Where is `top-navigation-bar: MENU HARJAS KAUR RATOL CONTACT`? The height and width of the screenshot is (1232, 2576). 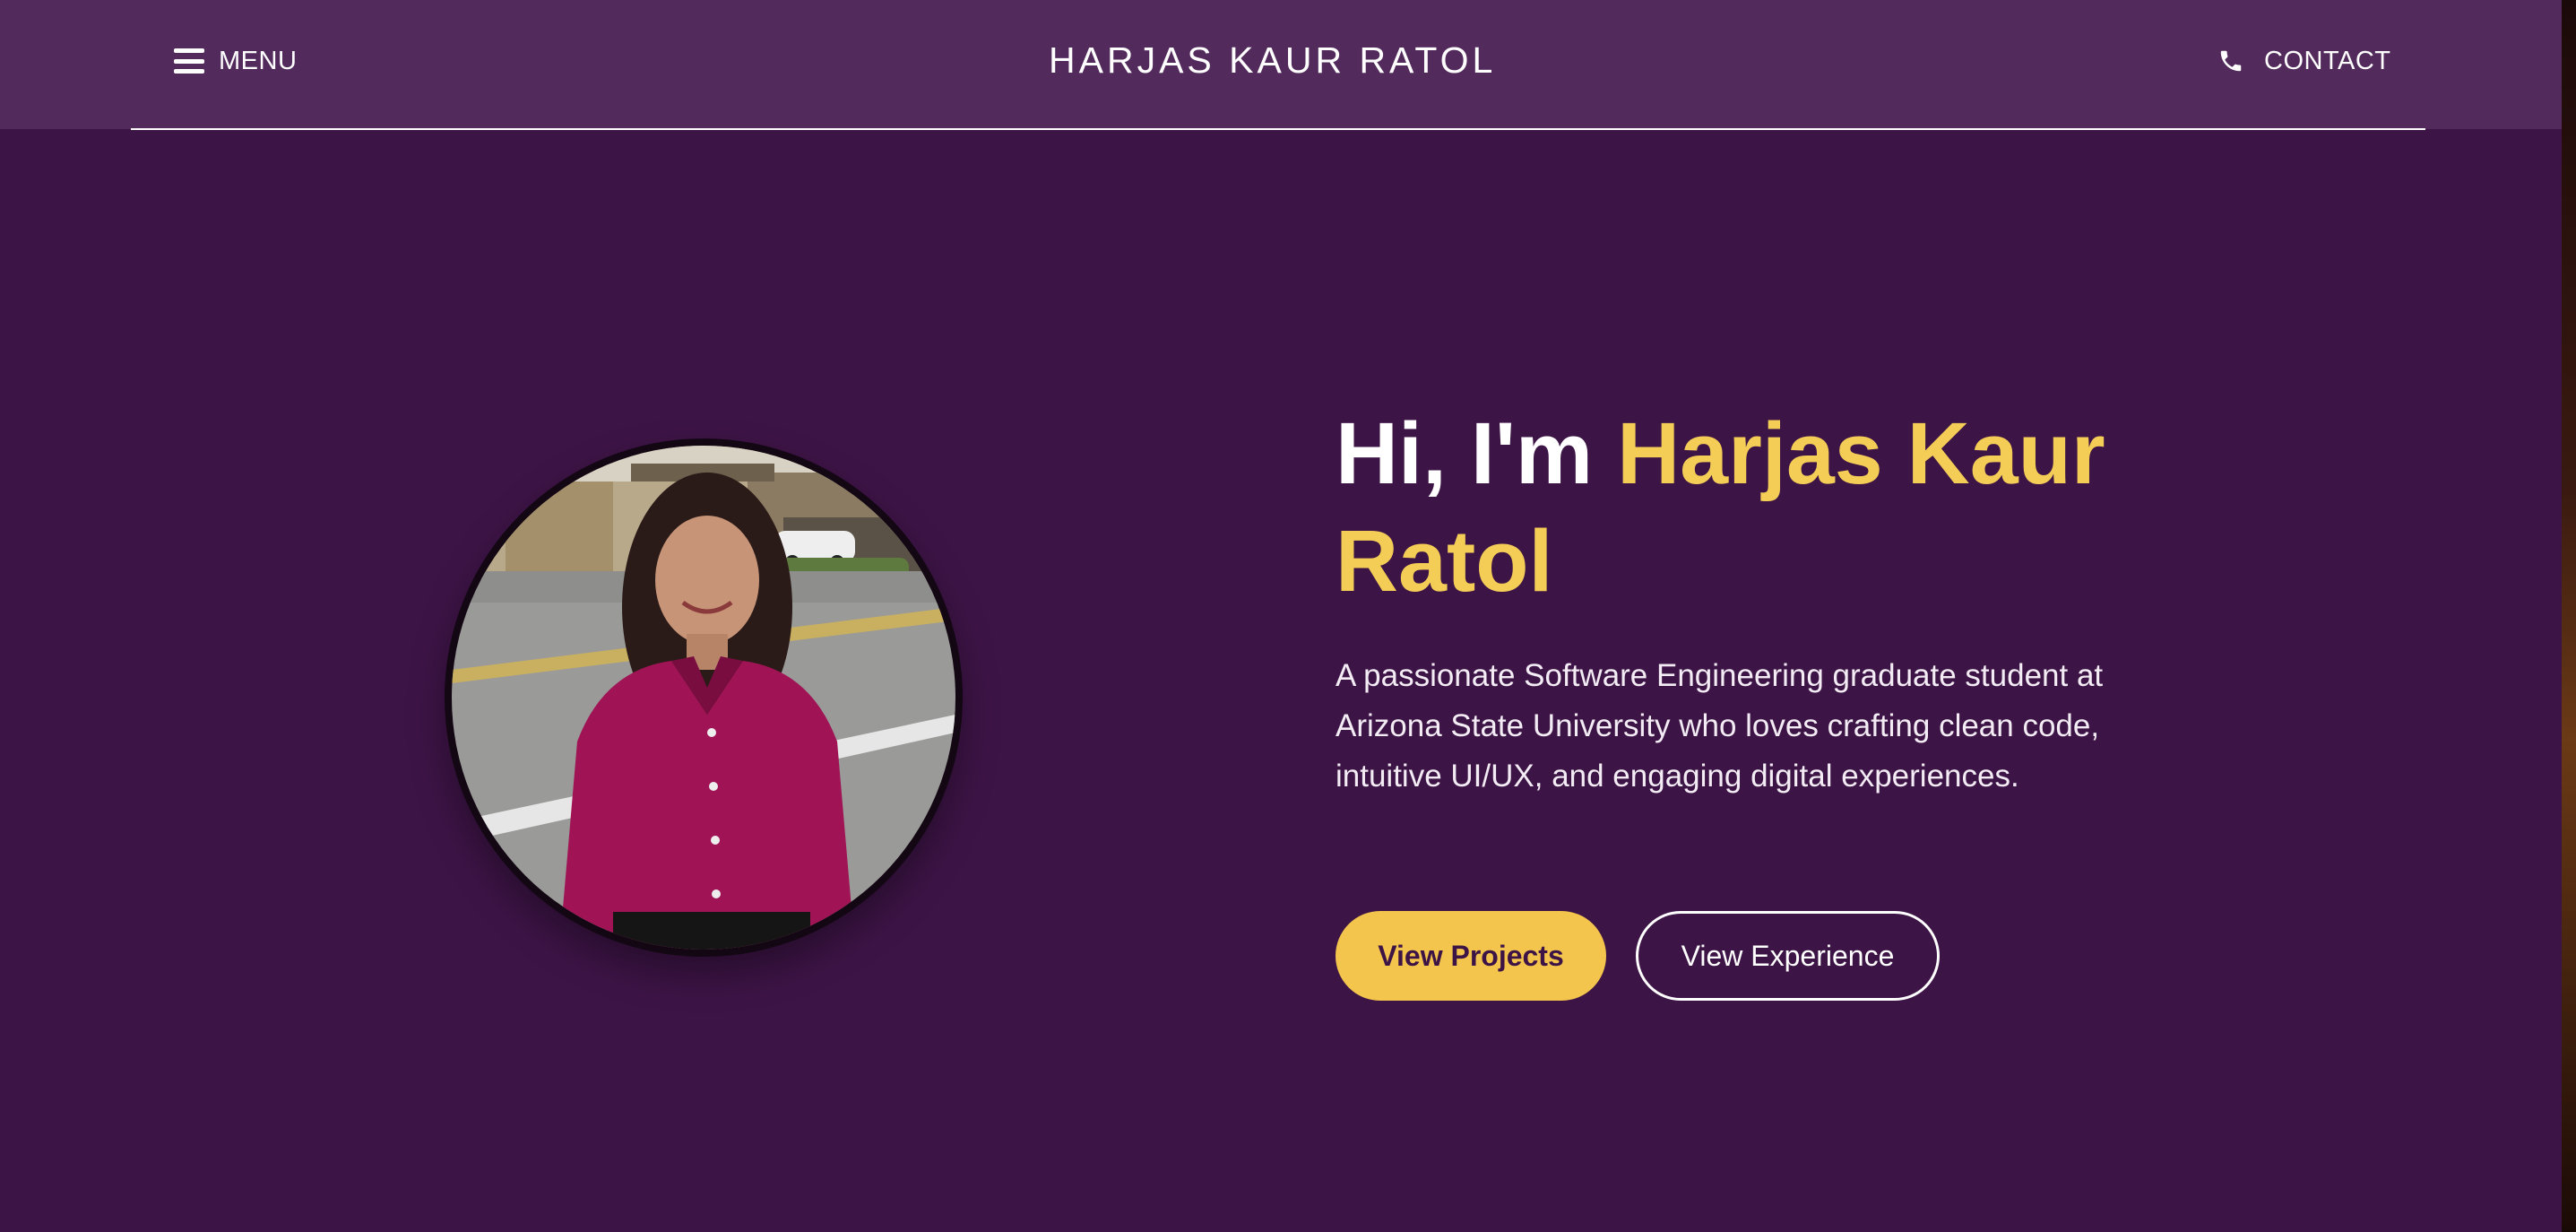 top-navigation-bar: MENU HARJAS KAUR RATOL CONTACT is located at coordinates (1281, 64).